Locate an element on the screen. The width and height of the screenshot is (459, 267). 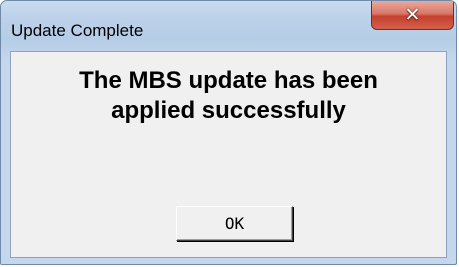
close-button: ✕ is located at coordinates (412, 15).